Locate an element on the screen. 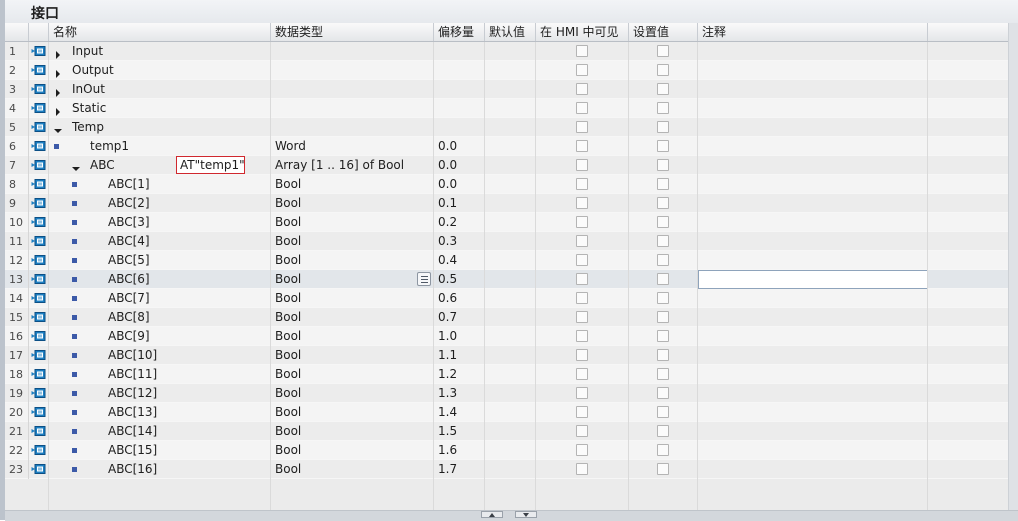 The height and width of the screenshot is (521, 1018). comment-input is located at coordinates (813, 279).